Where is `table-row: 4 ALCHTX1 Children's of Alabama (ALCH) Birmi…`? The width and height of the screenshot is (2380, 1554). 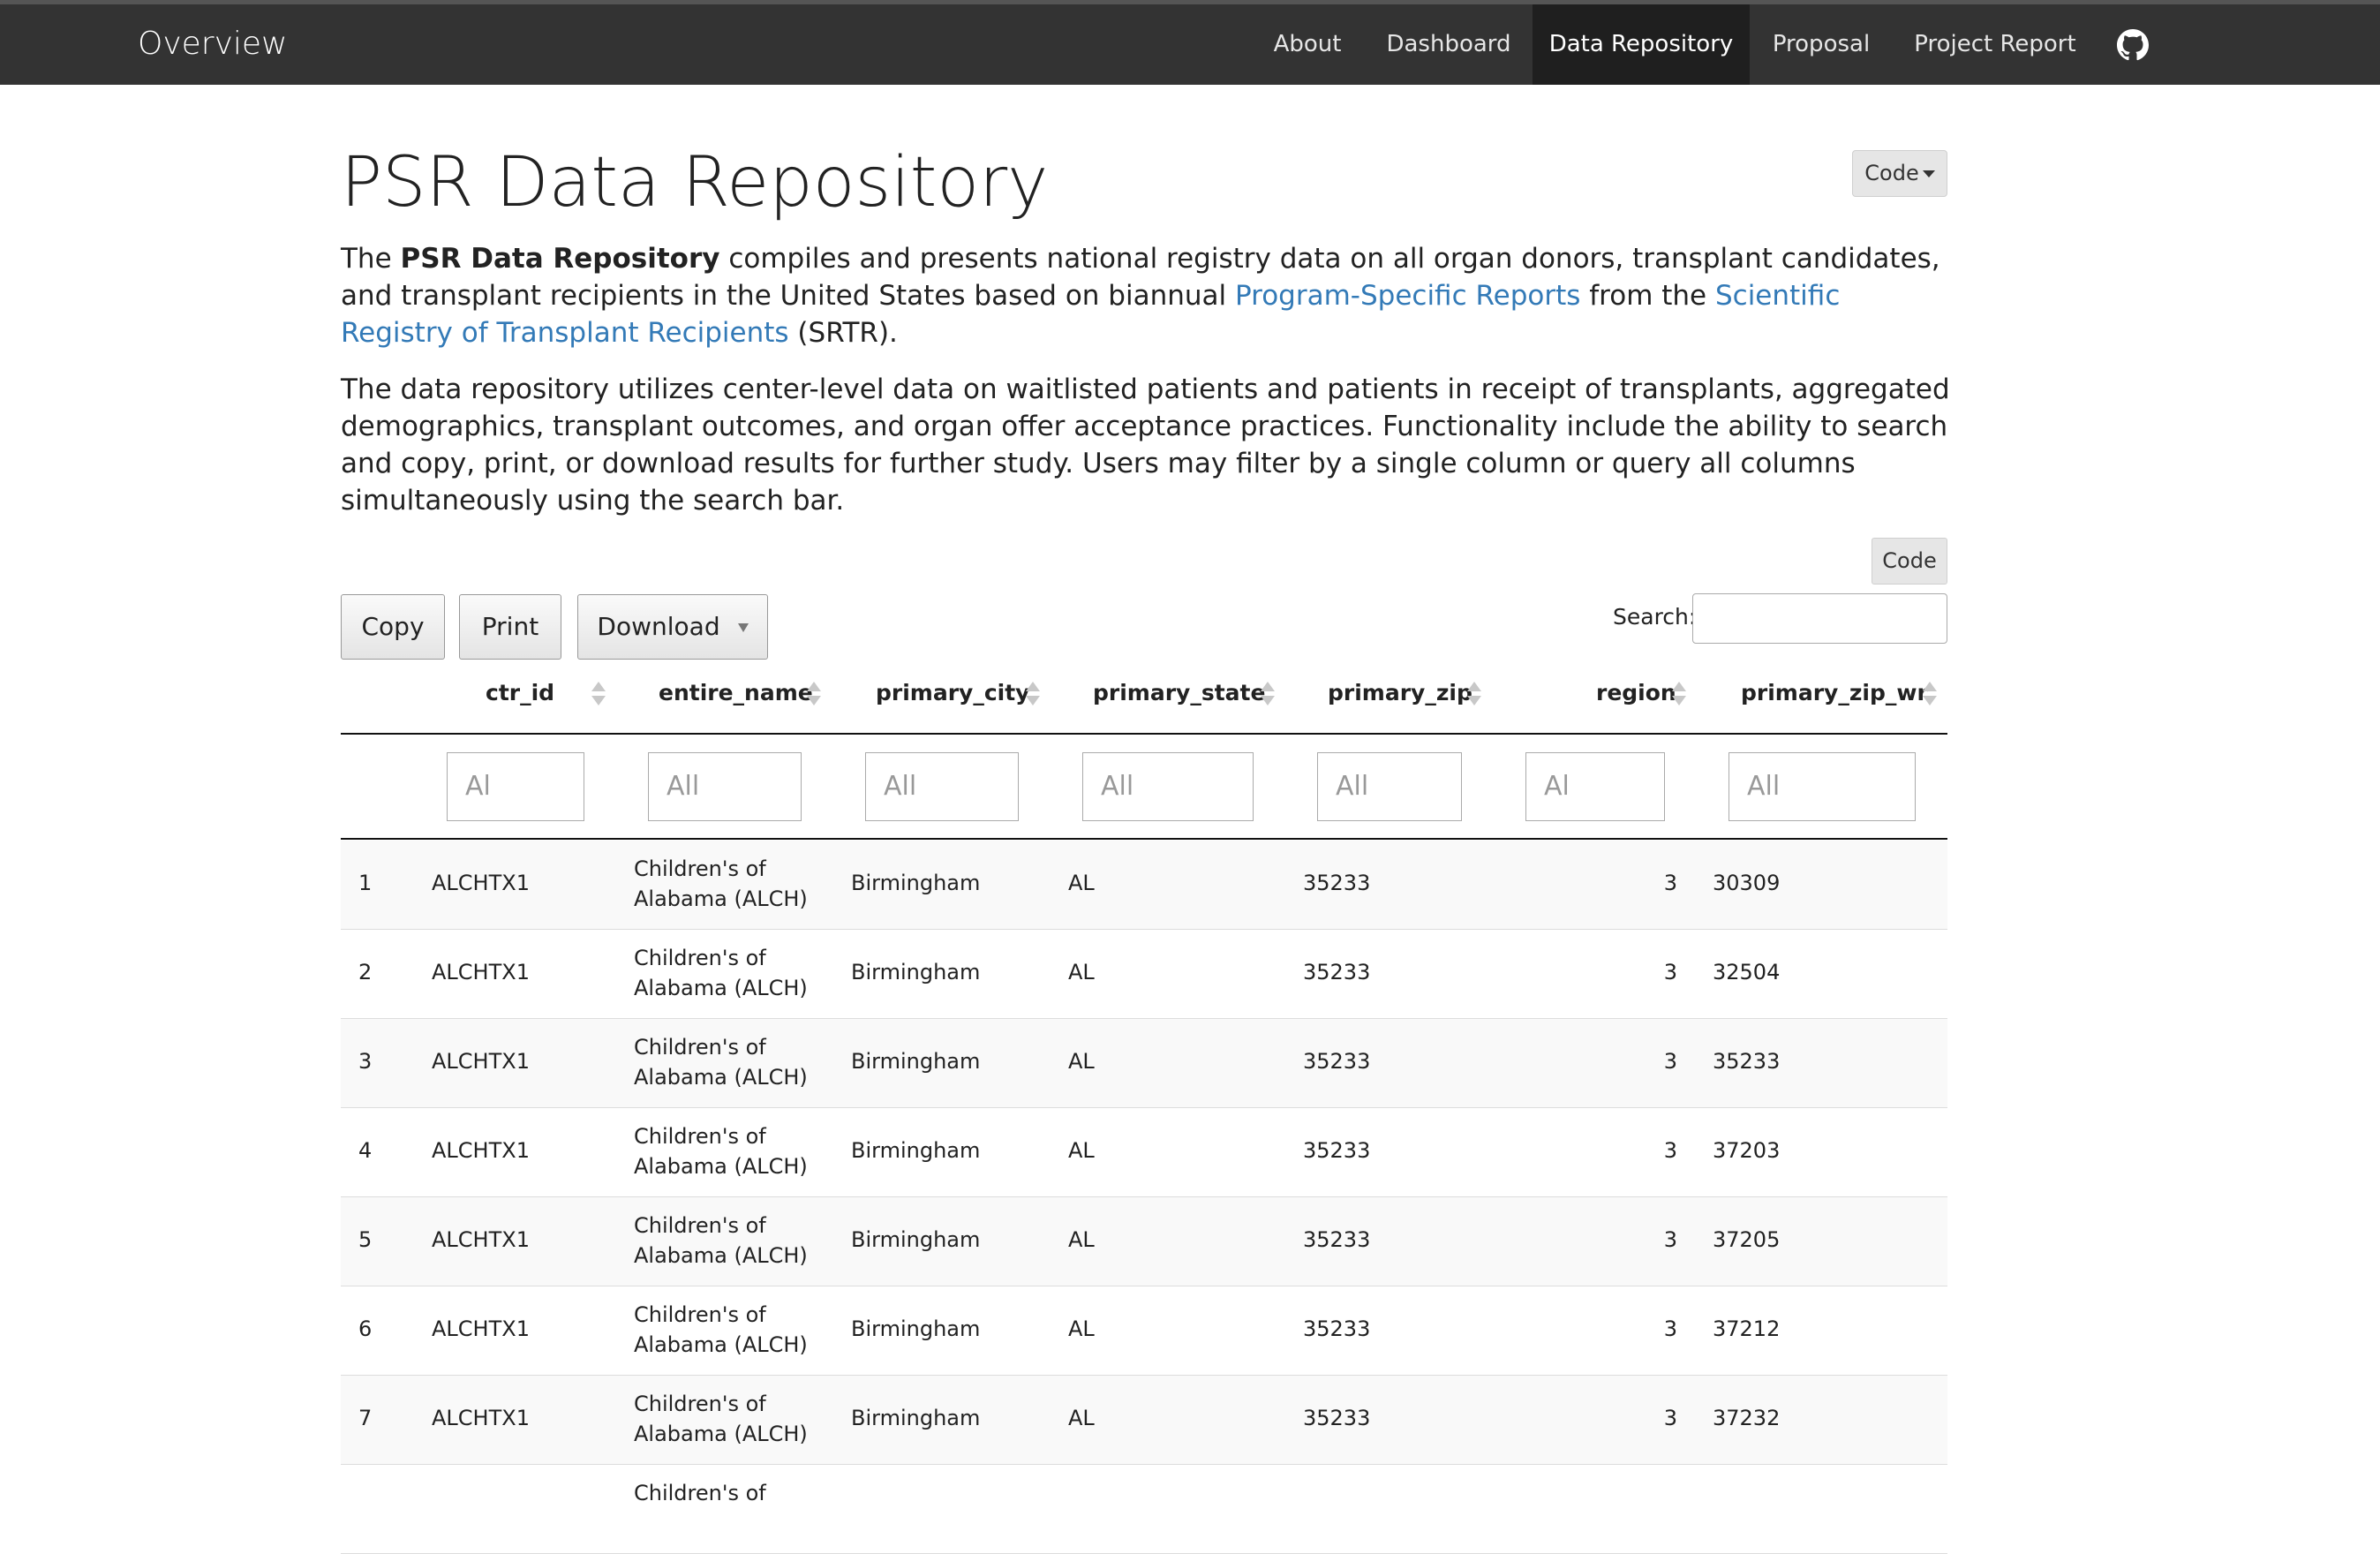 table-row: 4 ALCHTX1 Children's of Alabama (ALCH) Birmi… is located at coordinates (1144, 1152).